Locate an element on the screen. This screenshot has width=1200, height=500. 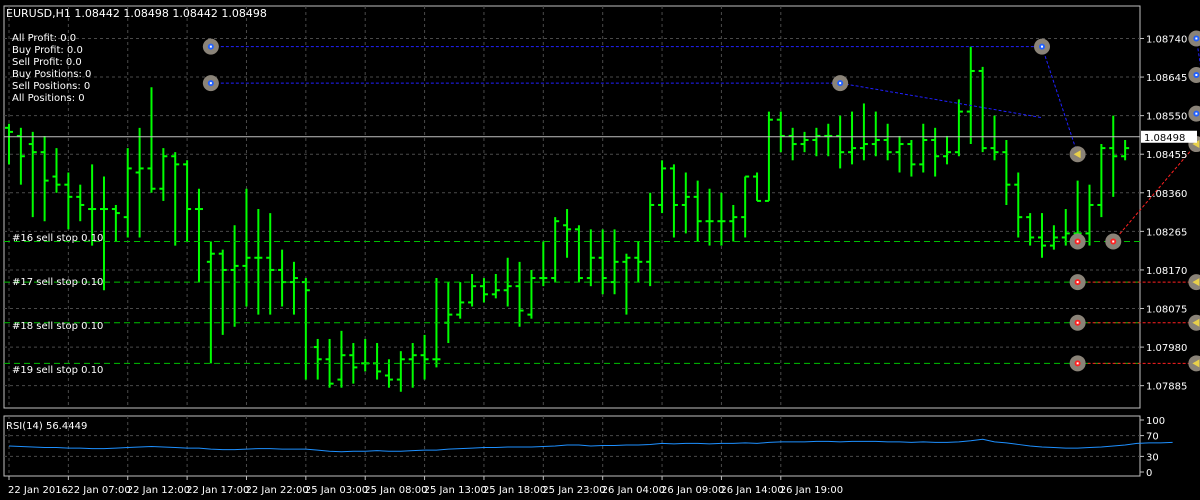
account-profit-buy: Buy Profit: 0.0 is located at coordinates (47, 50).